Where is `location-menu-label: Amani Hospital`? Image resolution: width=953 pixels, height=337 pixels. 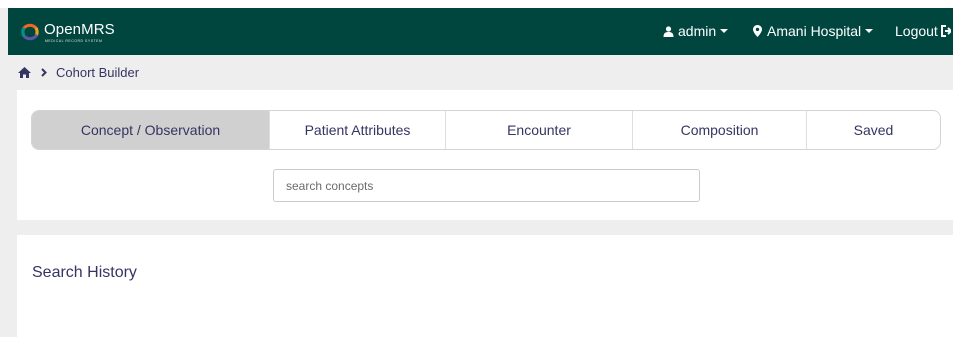 location-menu-label: Amani Hospital is located at coordinates (814, 31).